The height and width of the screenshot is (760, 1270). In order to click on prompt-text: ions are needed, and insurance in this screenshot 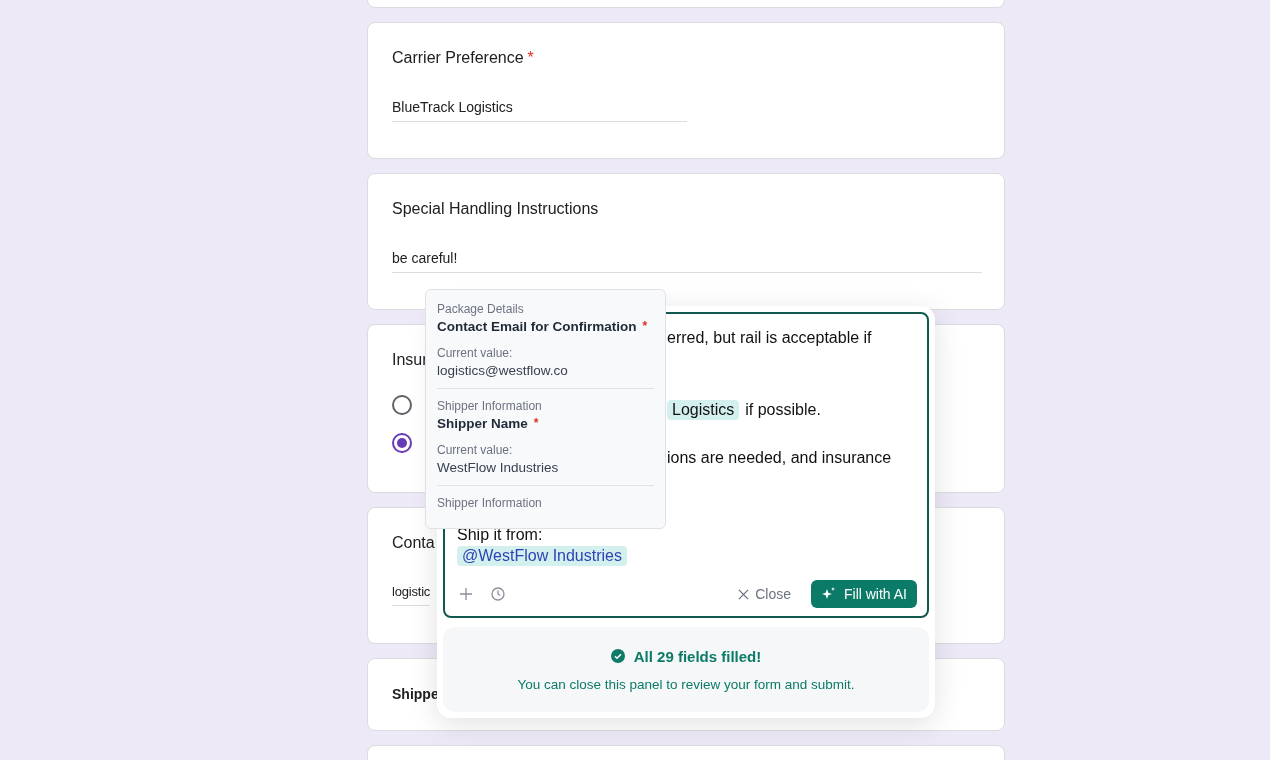, I will do `click(779, 458)`.